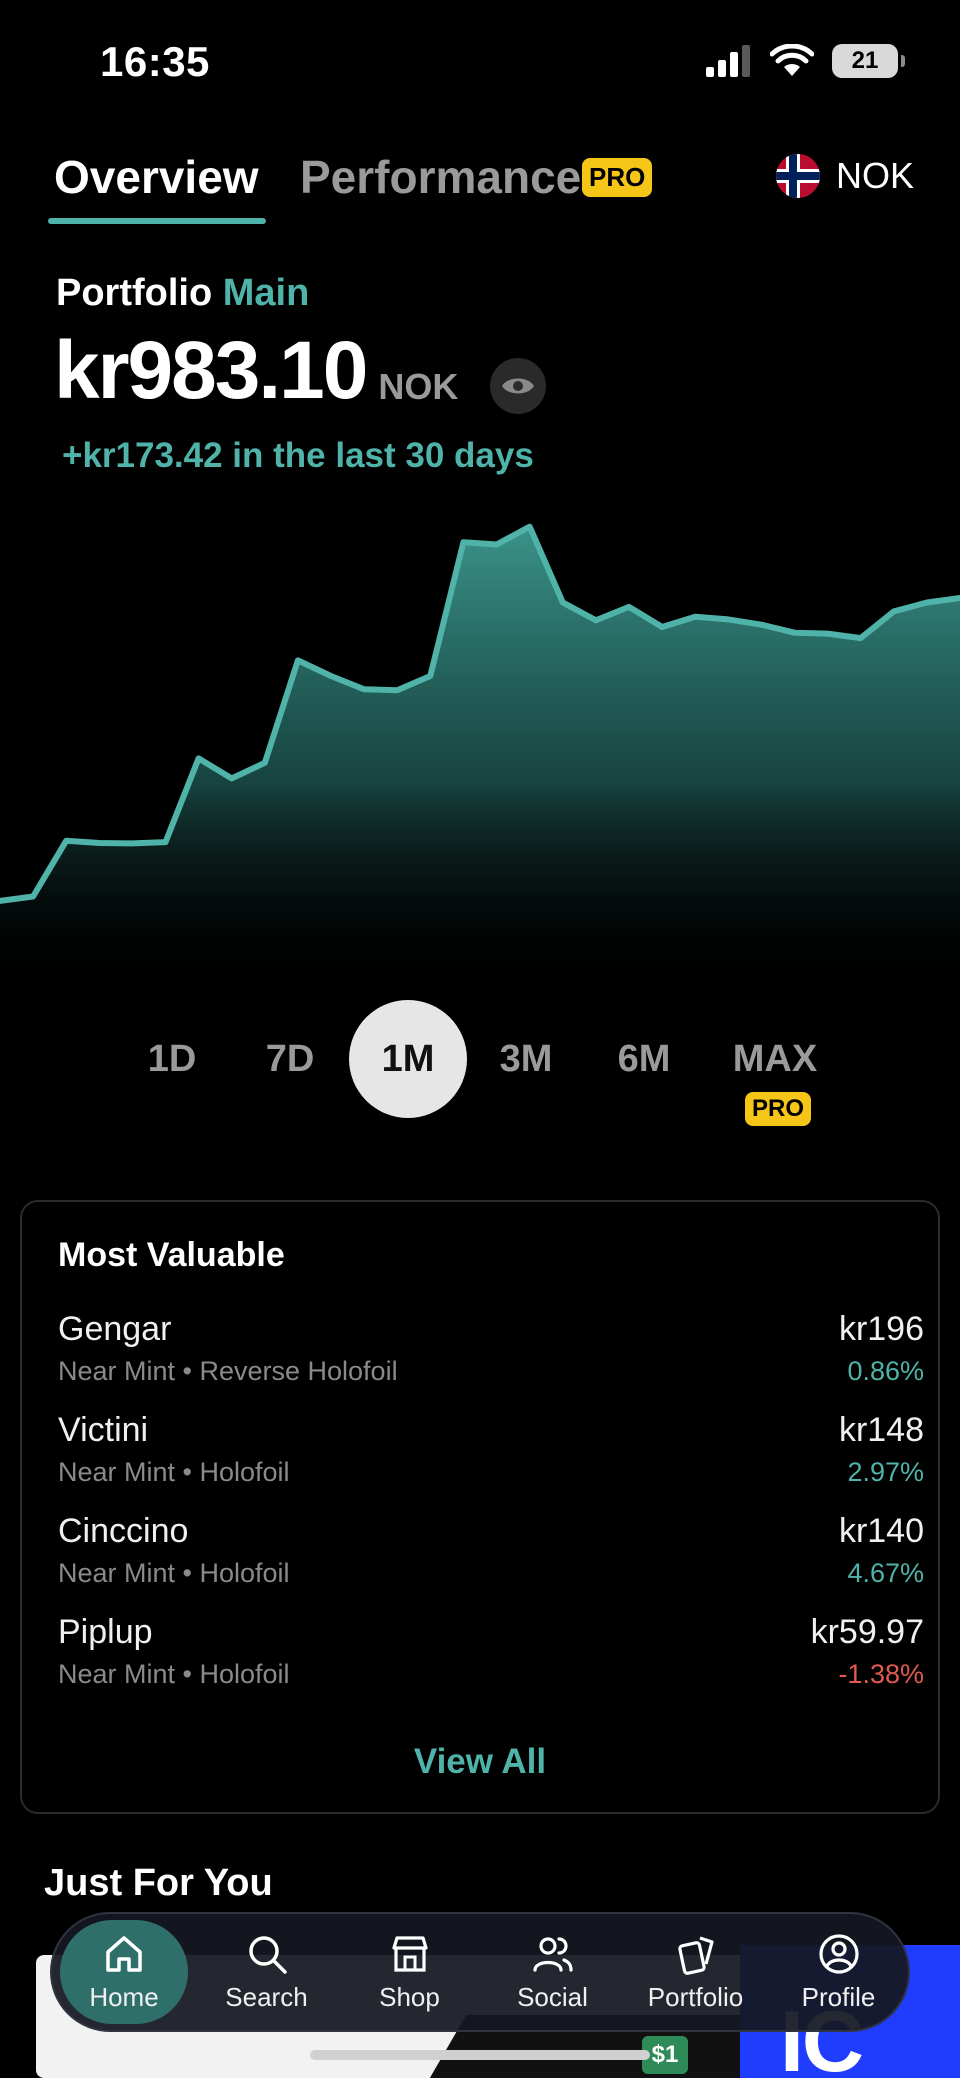 The image size is (960, 2078). I want to click on card-name: Cinccino, so click(123, 1531).